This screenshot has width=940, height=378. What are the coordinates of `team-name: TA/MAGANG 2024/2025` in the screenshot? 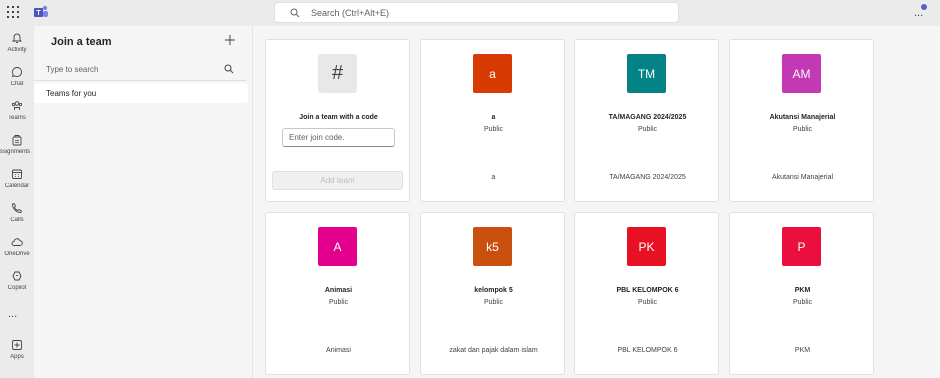 It's located at (647, 117).